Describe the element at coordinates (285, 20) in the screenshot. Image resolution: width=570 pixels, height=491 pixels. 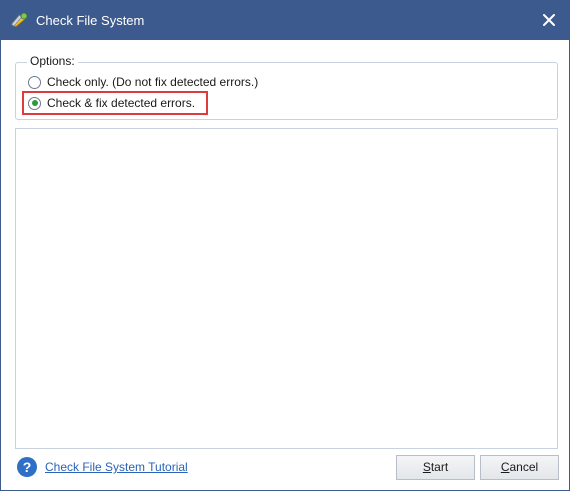
I see `title-bar: Check File System` at that location.